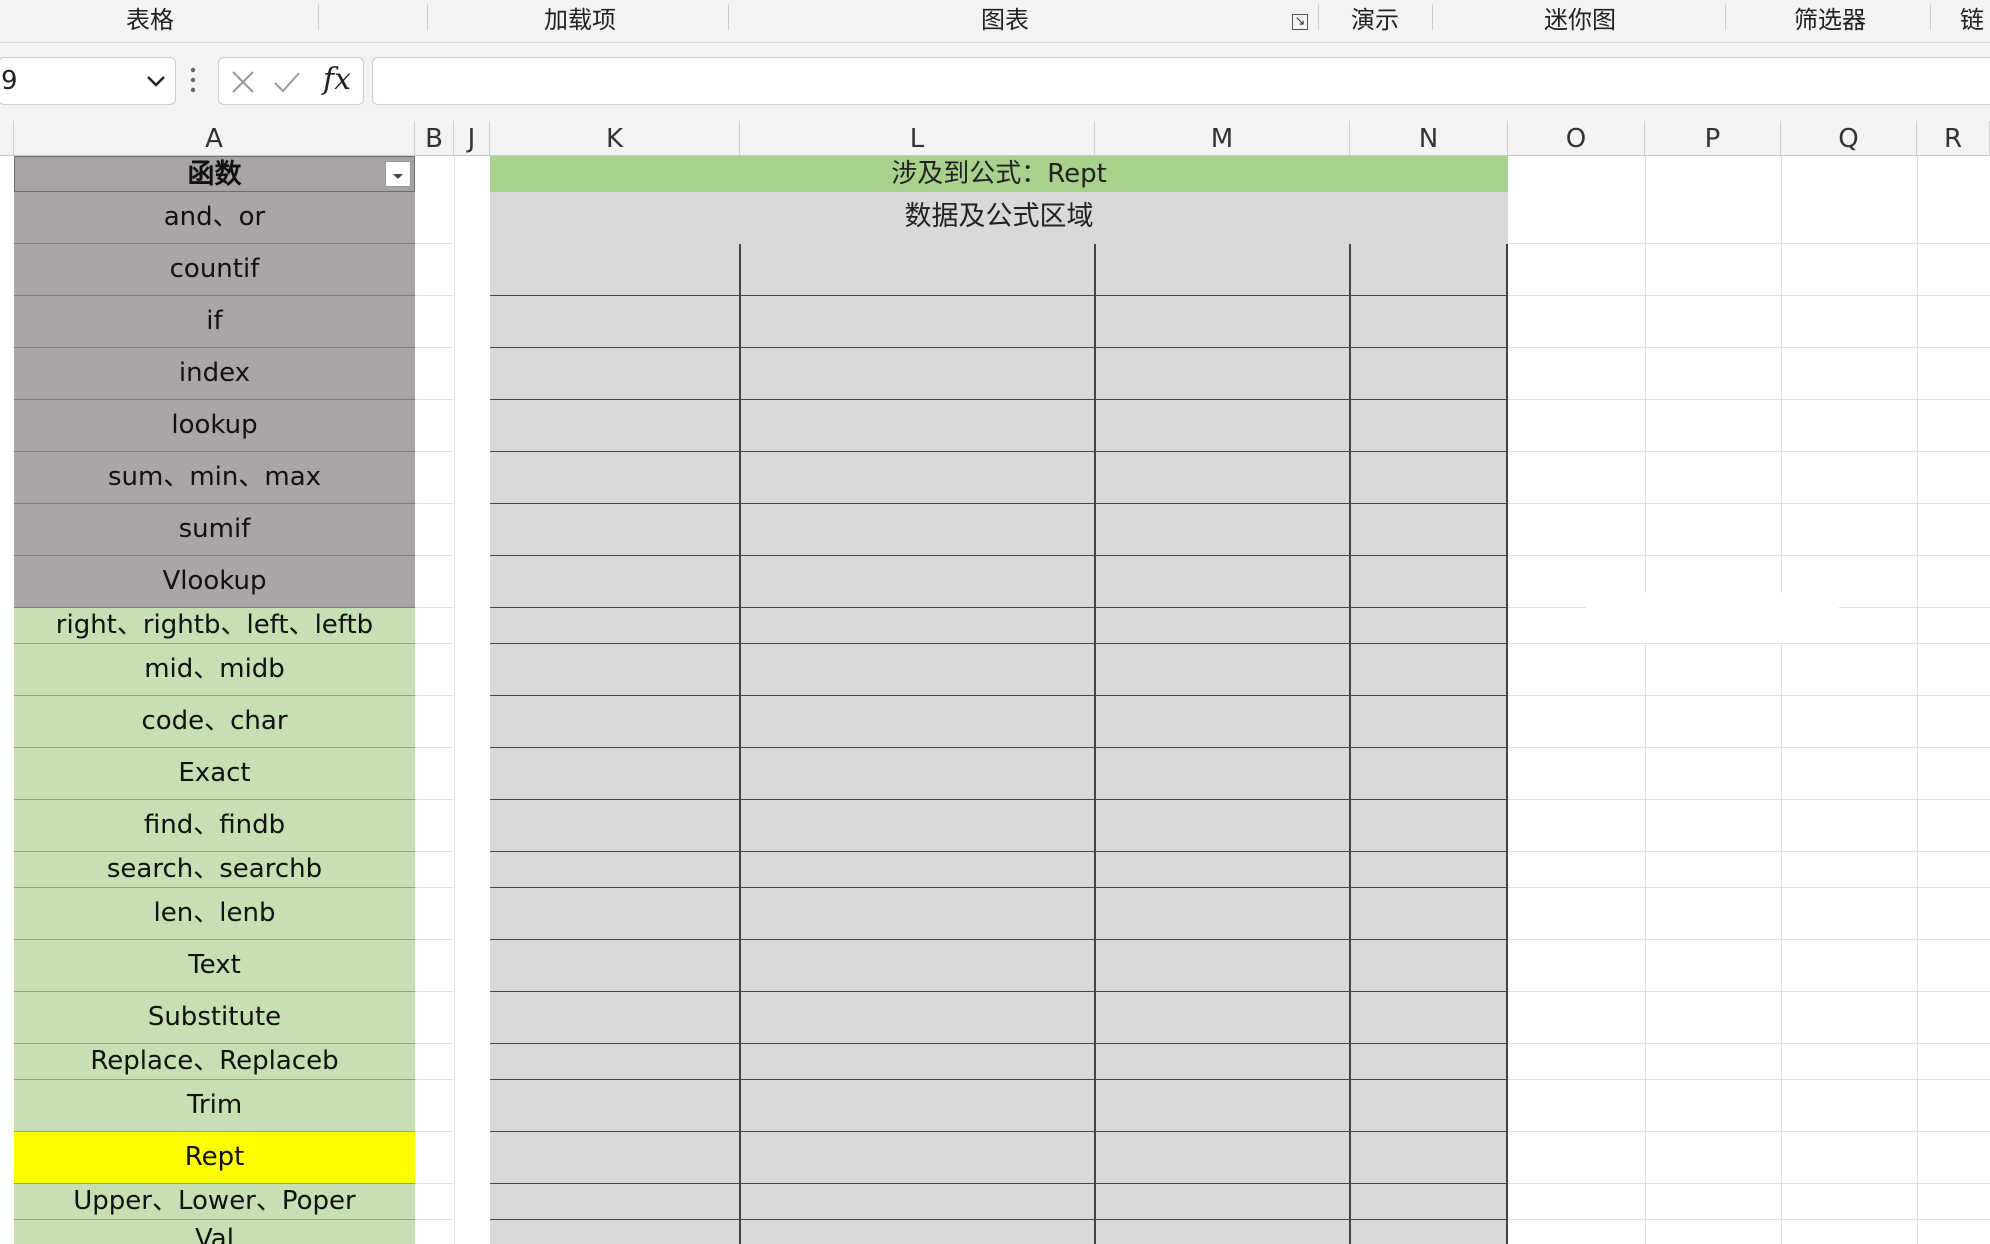  What do you see at coordinates (999, 218) in the screenshot?
I see `data-region-subtitle: 数据及公式区域` at bounding box center [999, 218].